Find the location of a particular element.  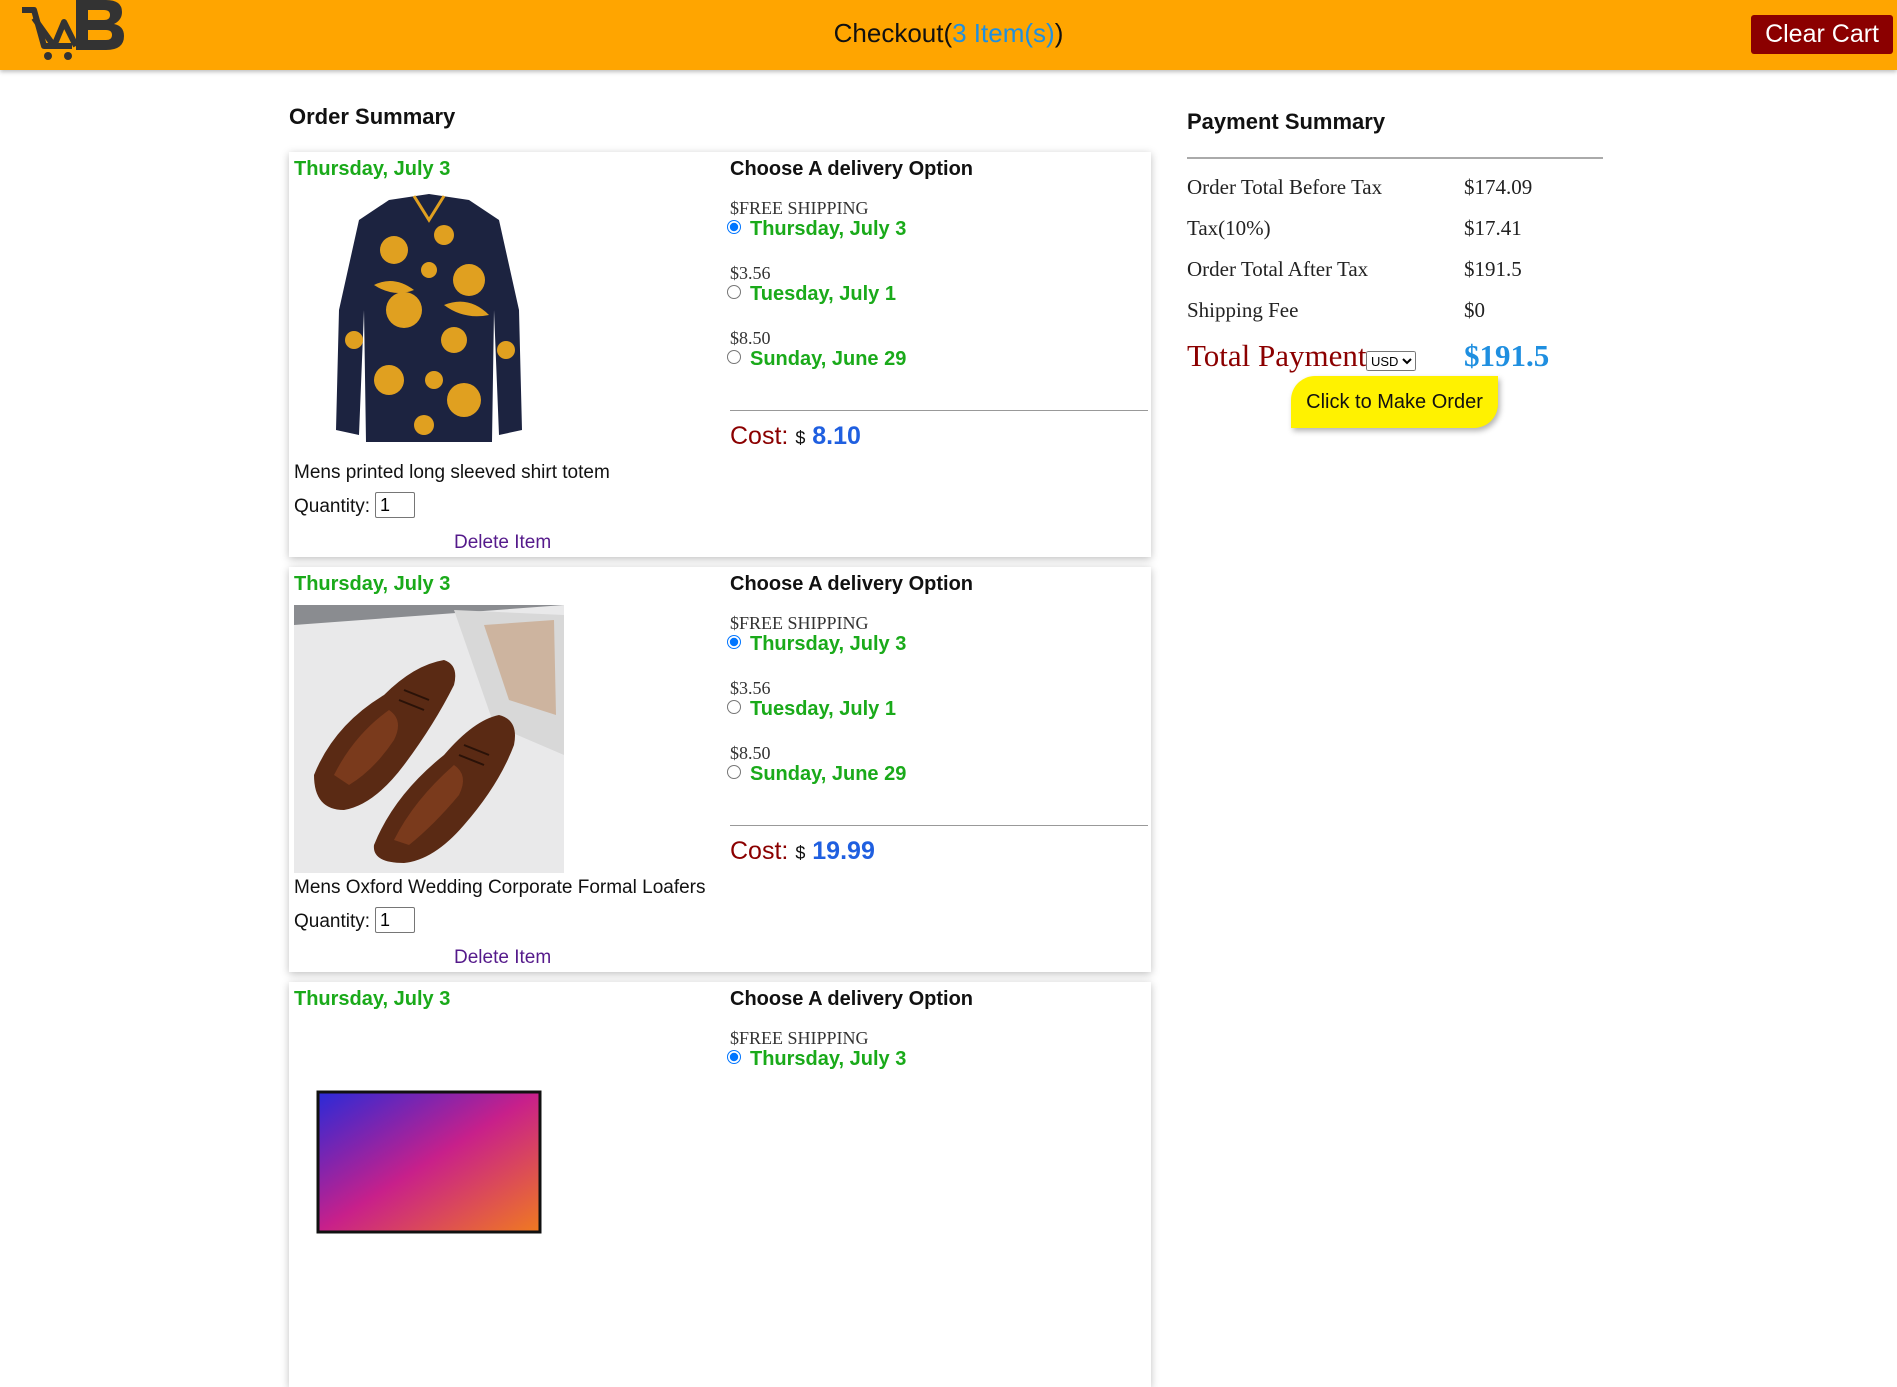

shipping-fee-label: Shipping Fee is located at coordinates (1243, 310).